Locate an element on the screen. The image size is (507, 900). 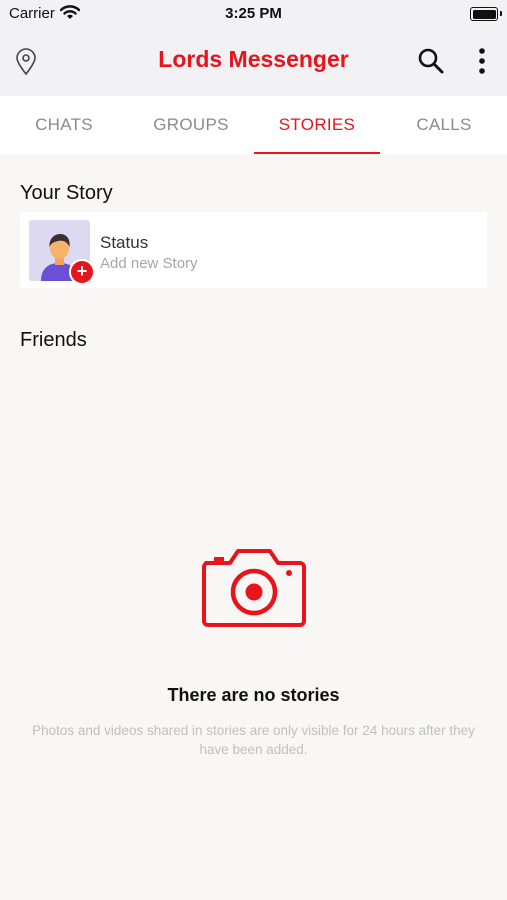
friends-heading: Friends is located at coordinates (53, 340).